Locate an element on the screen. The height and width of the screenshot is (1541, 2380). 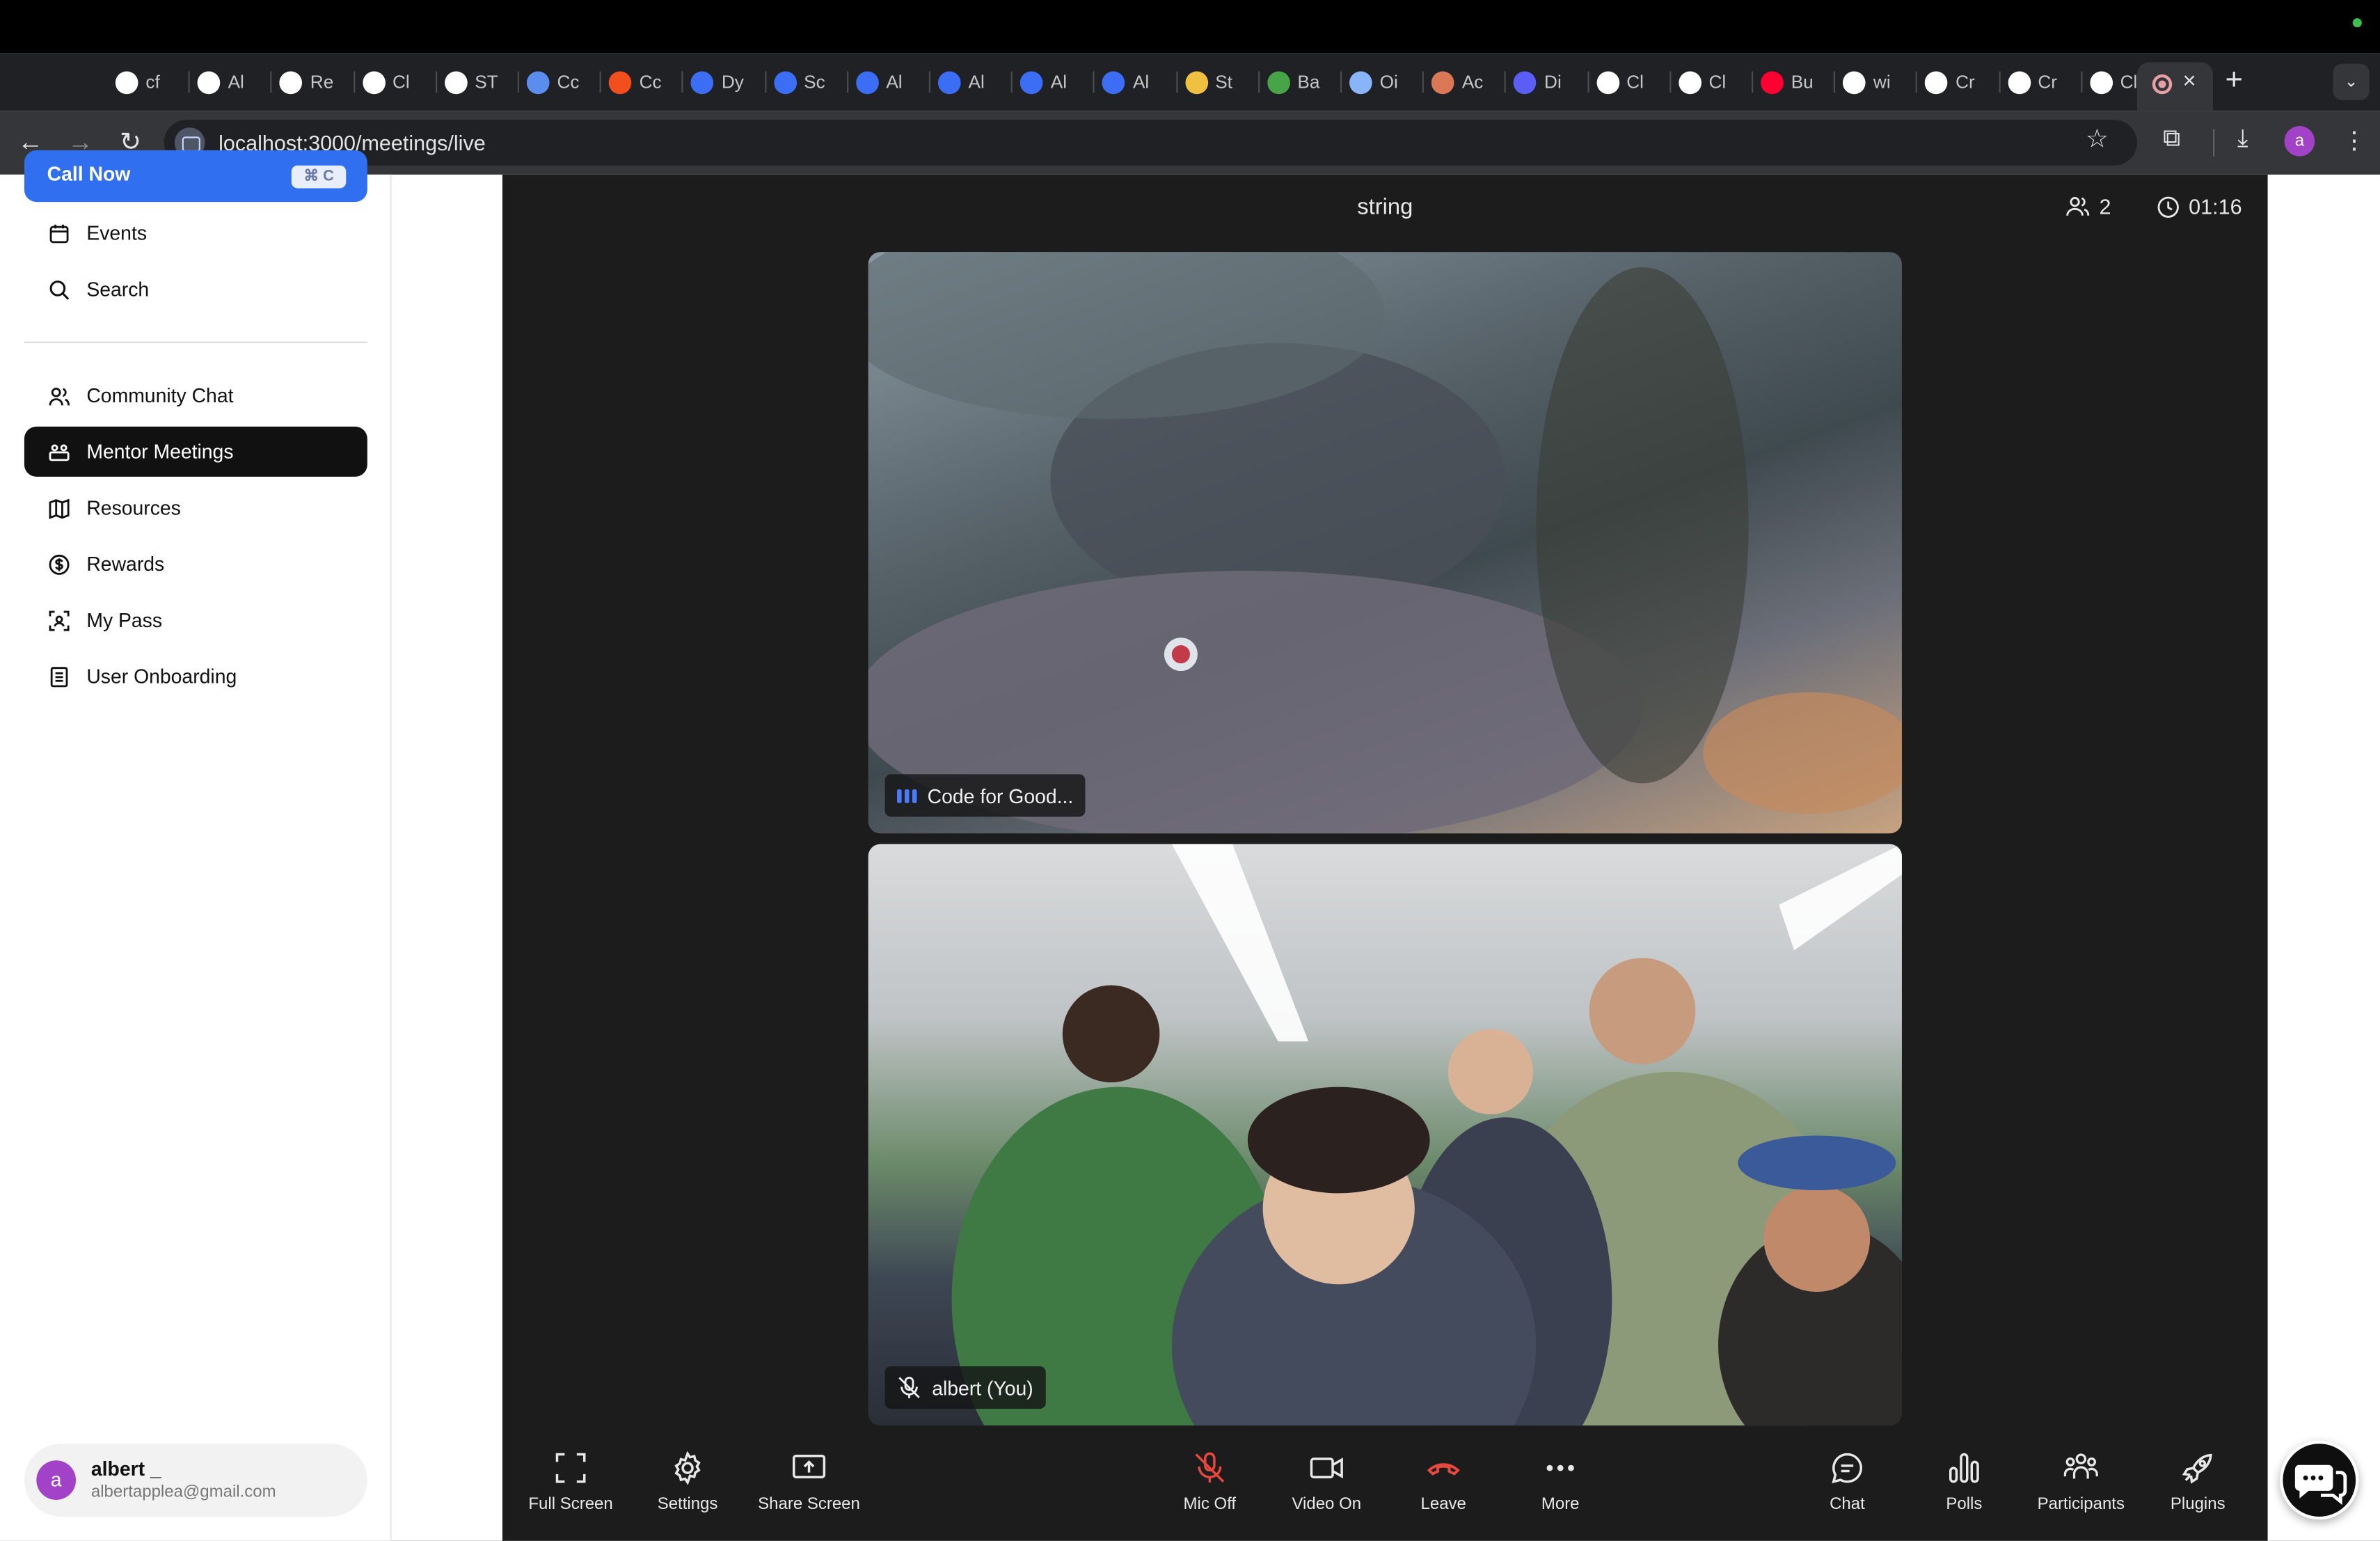
new-tab-button: + is located at coordinates (2234, 81).